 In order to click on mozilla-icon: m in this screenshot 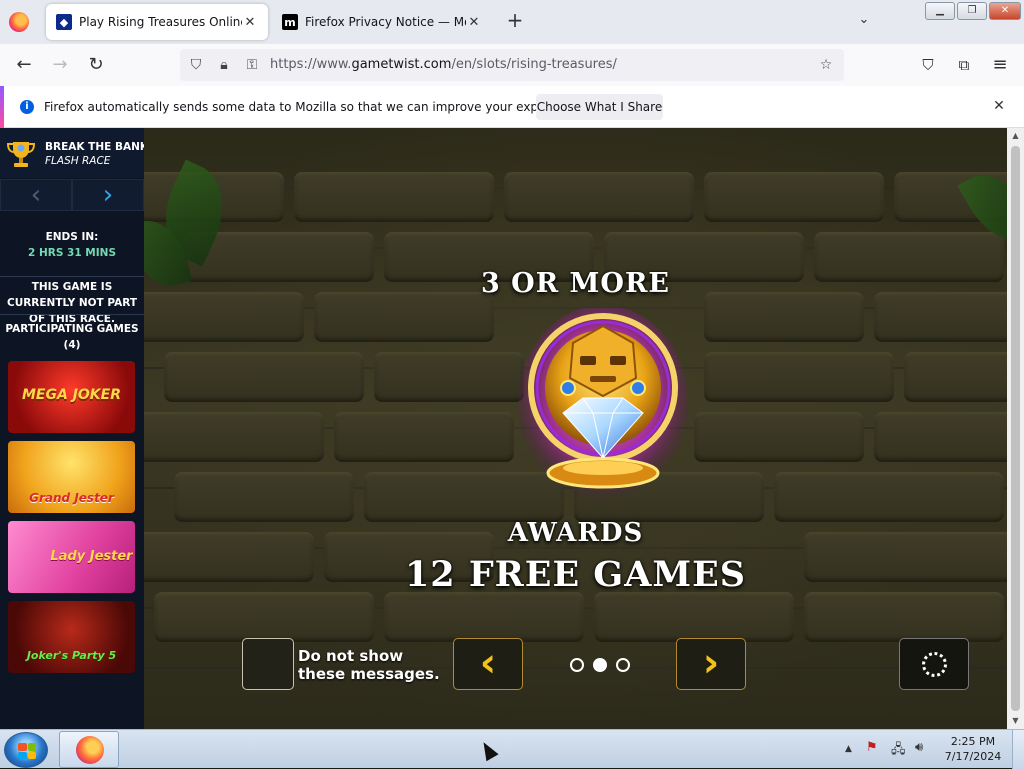, I will do `click(290, 22)`.